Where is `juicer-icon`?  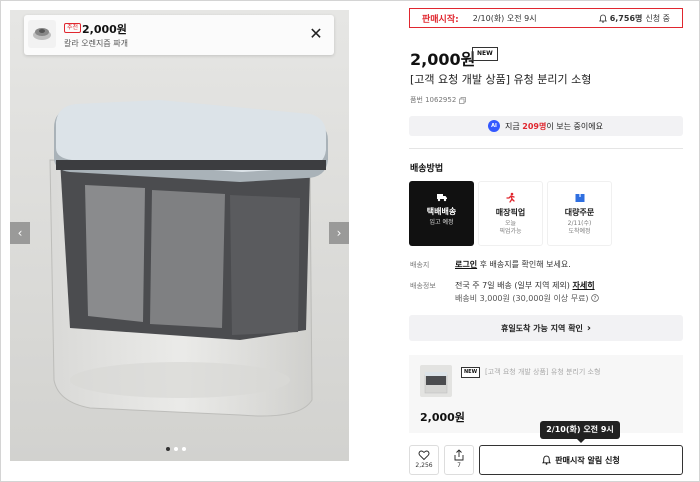 juicer-icon is located at coordinates (42, 34).